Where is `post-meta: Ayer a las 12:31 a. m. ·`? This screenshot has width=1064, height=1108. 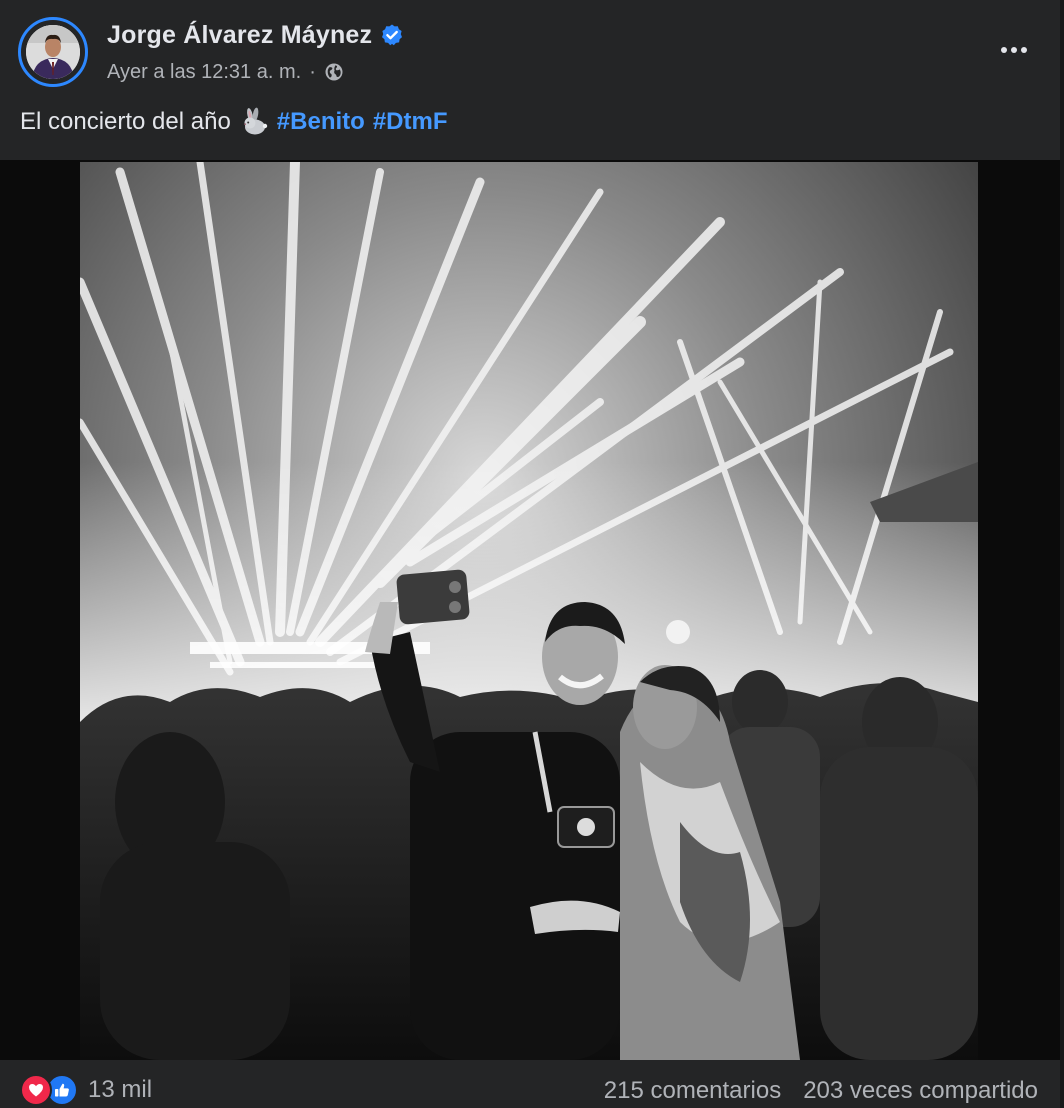
post-meta: Ayer a las 12:31 a. m. · is located at coordinates (225, 72).